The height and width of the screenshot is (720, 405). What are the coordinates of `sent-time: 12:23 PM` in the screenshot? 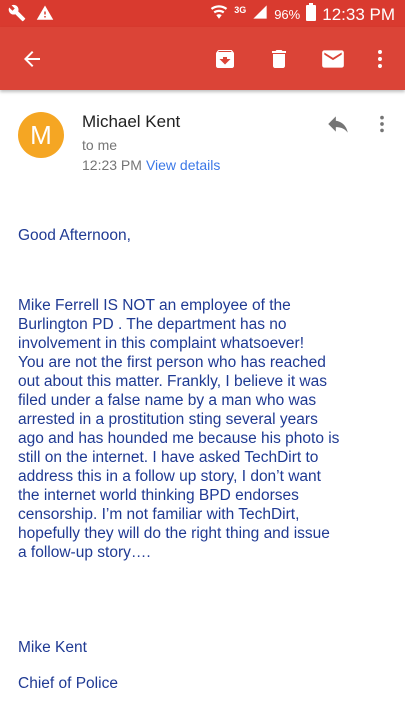 It's located at (112, 165).